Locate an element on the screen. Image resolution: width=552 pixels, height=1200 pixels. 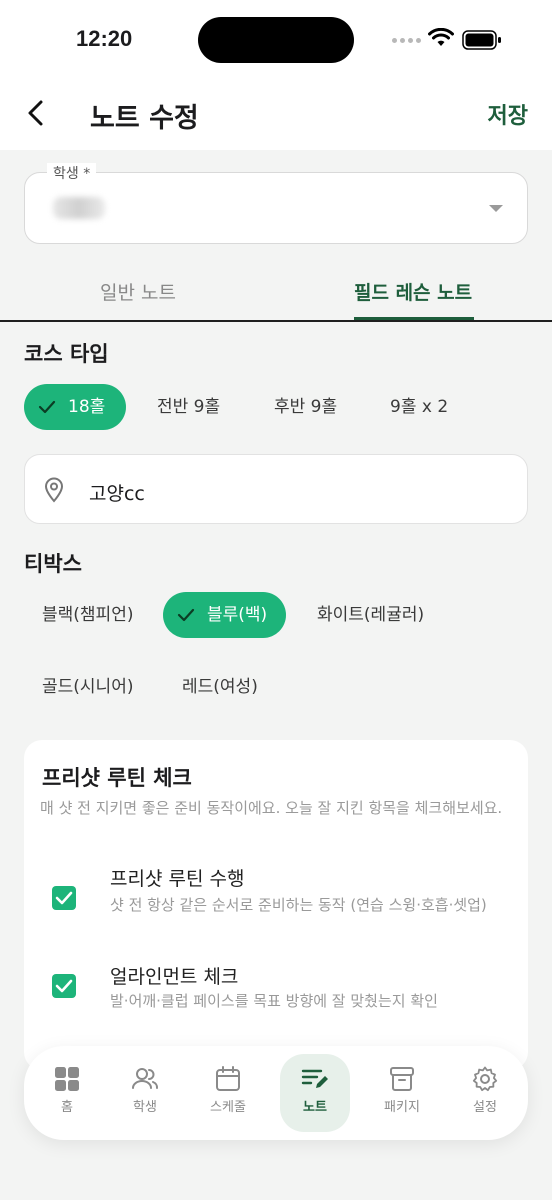
archive-icon is located at coordinates (402, 1079).